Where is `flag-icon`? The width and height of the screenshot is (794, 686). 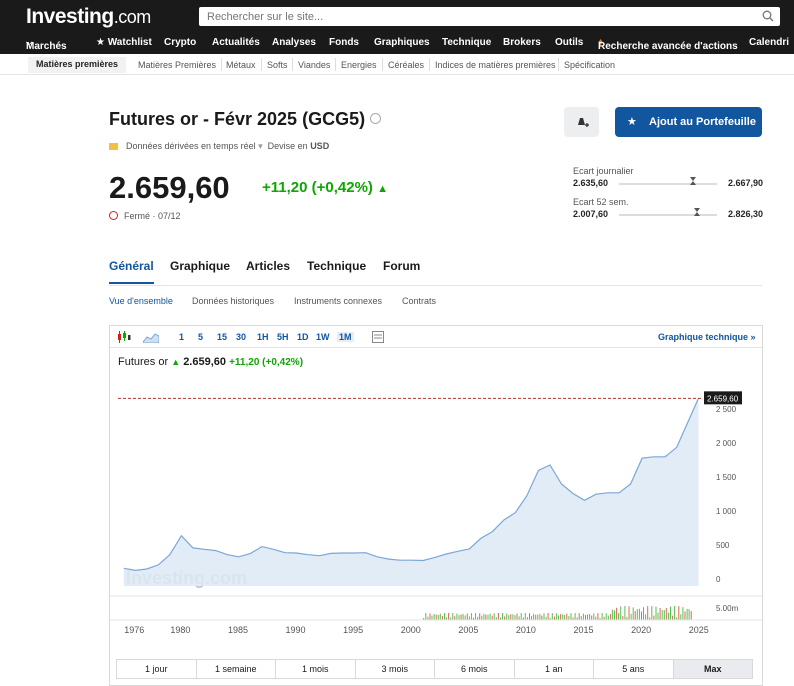
flag-icon is located at coordinates (113, 147).